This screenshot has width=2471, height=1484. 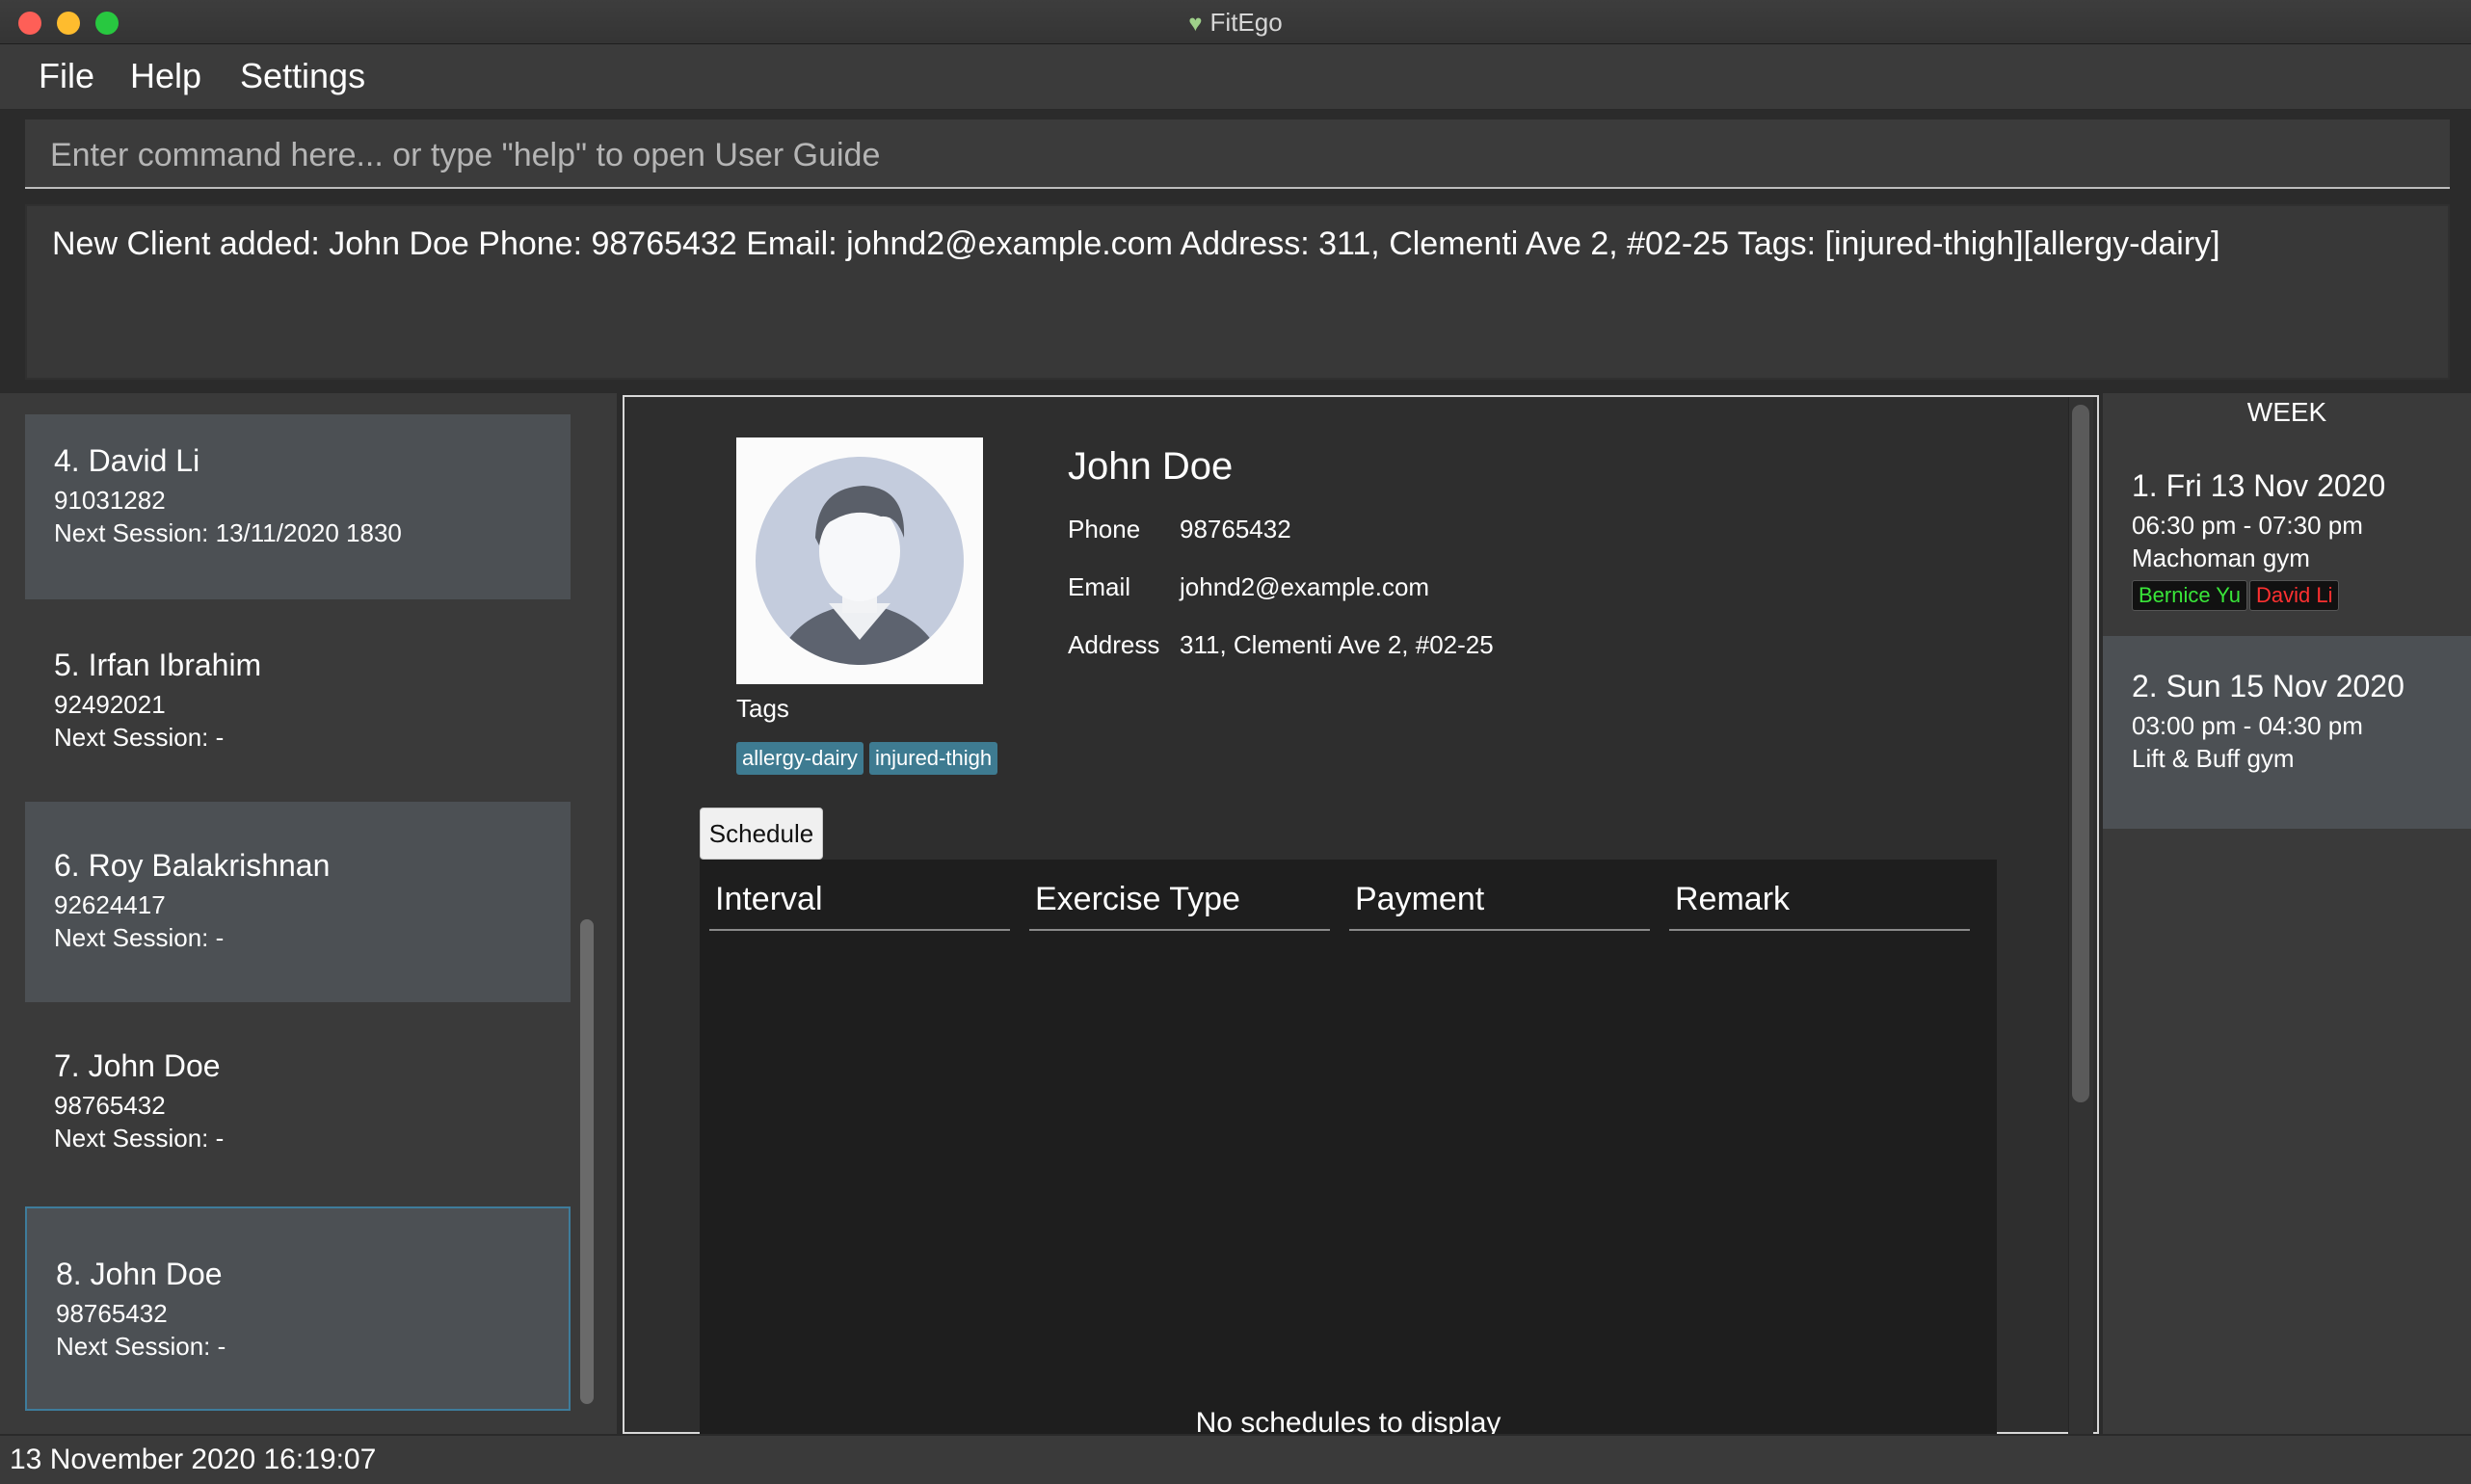 I want to click on phone-value: 98765432, so click(x=1235, y=529).